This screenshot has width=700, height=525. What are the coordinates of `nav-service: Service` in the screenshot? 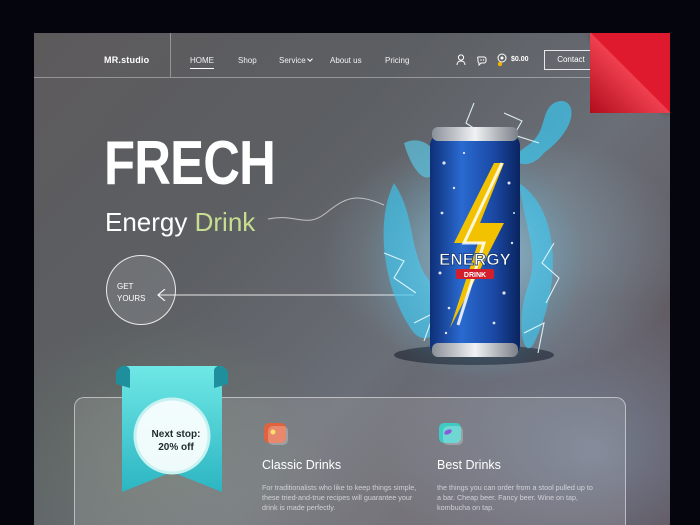 It's located at (296, 60).